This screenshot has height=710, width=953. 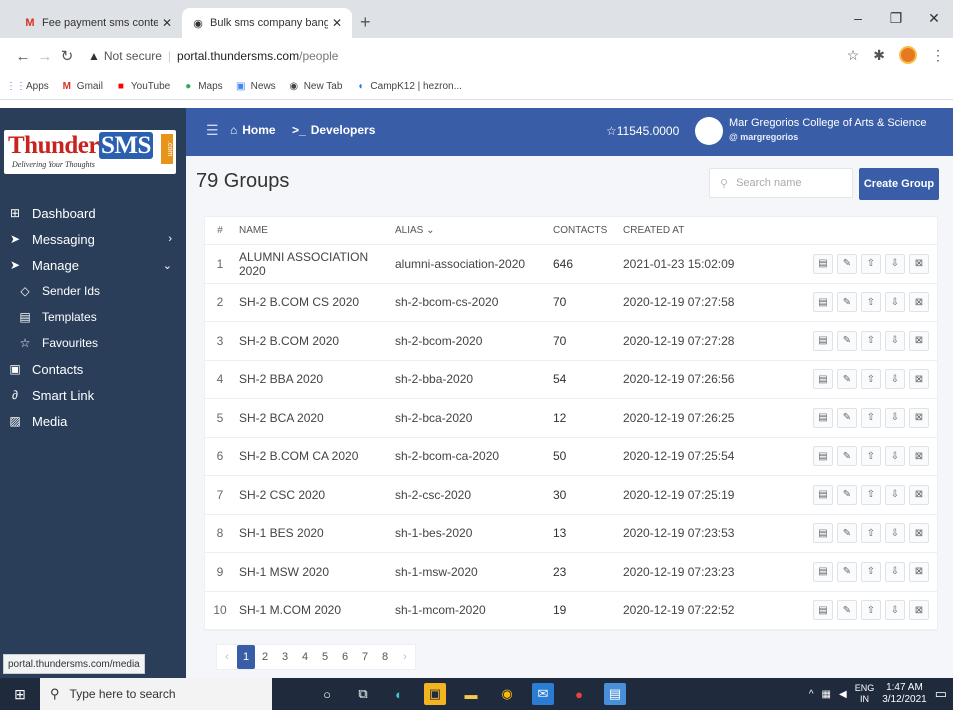 I want to click on taskbar-search: ⚲ Type here to search, so click(x=156, y=694).